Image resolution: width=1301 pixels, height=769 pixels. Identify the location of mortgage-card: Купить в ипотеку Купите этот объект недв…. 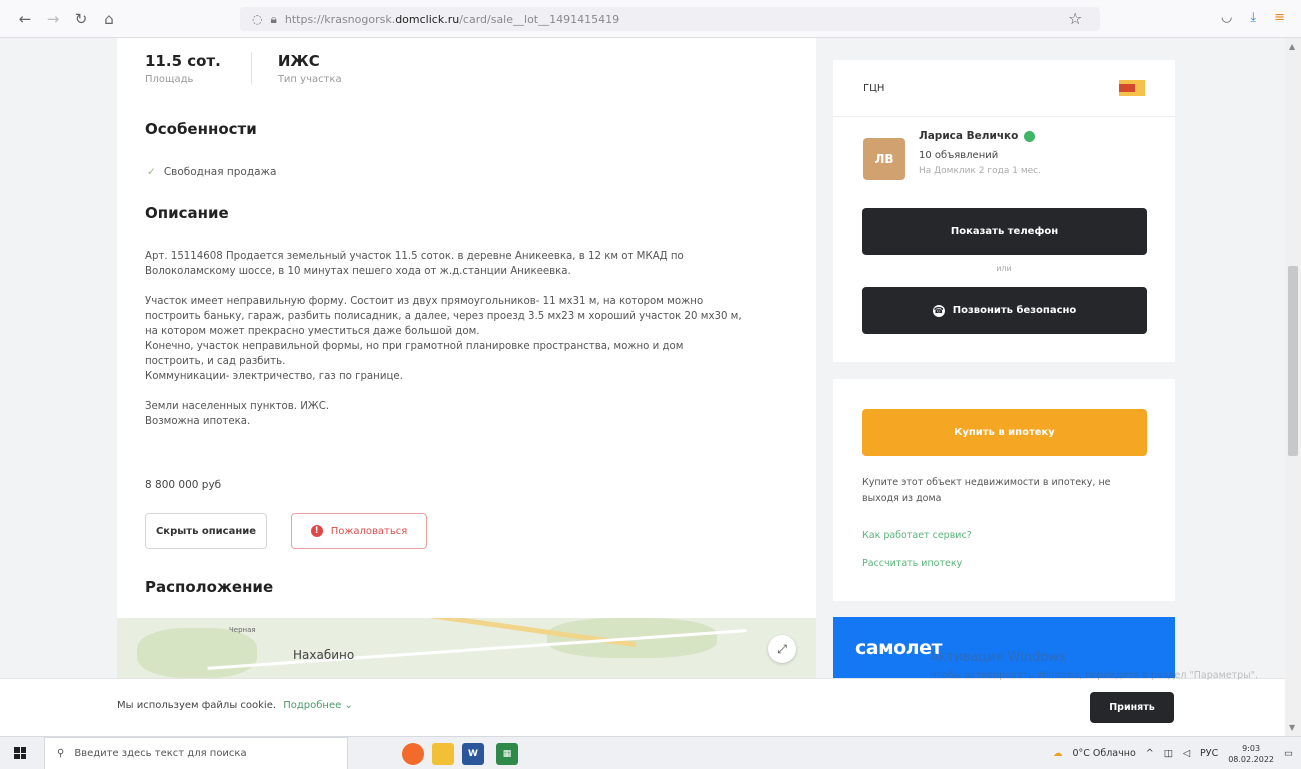
(1004, 490).